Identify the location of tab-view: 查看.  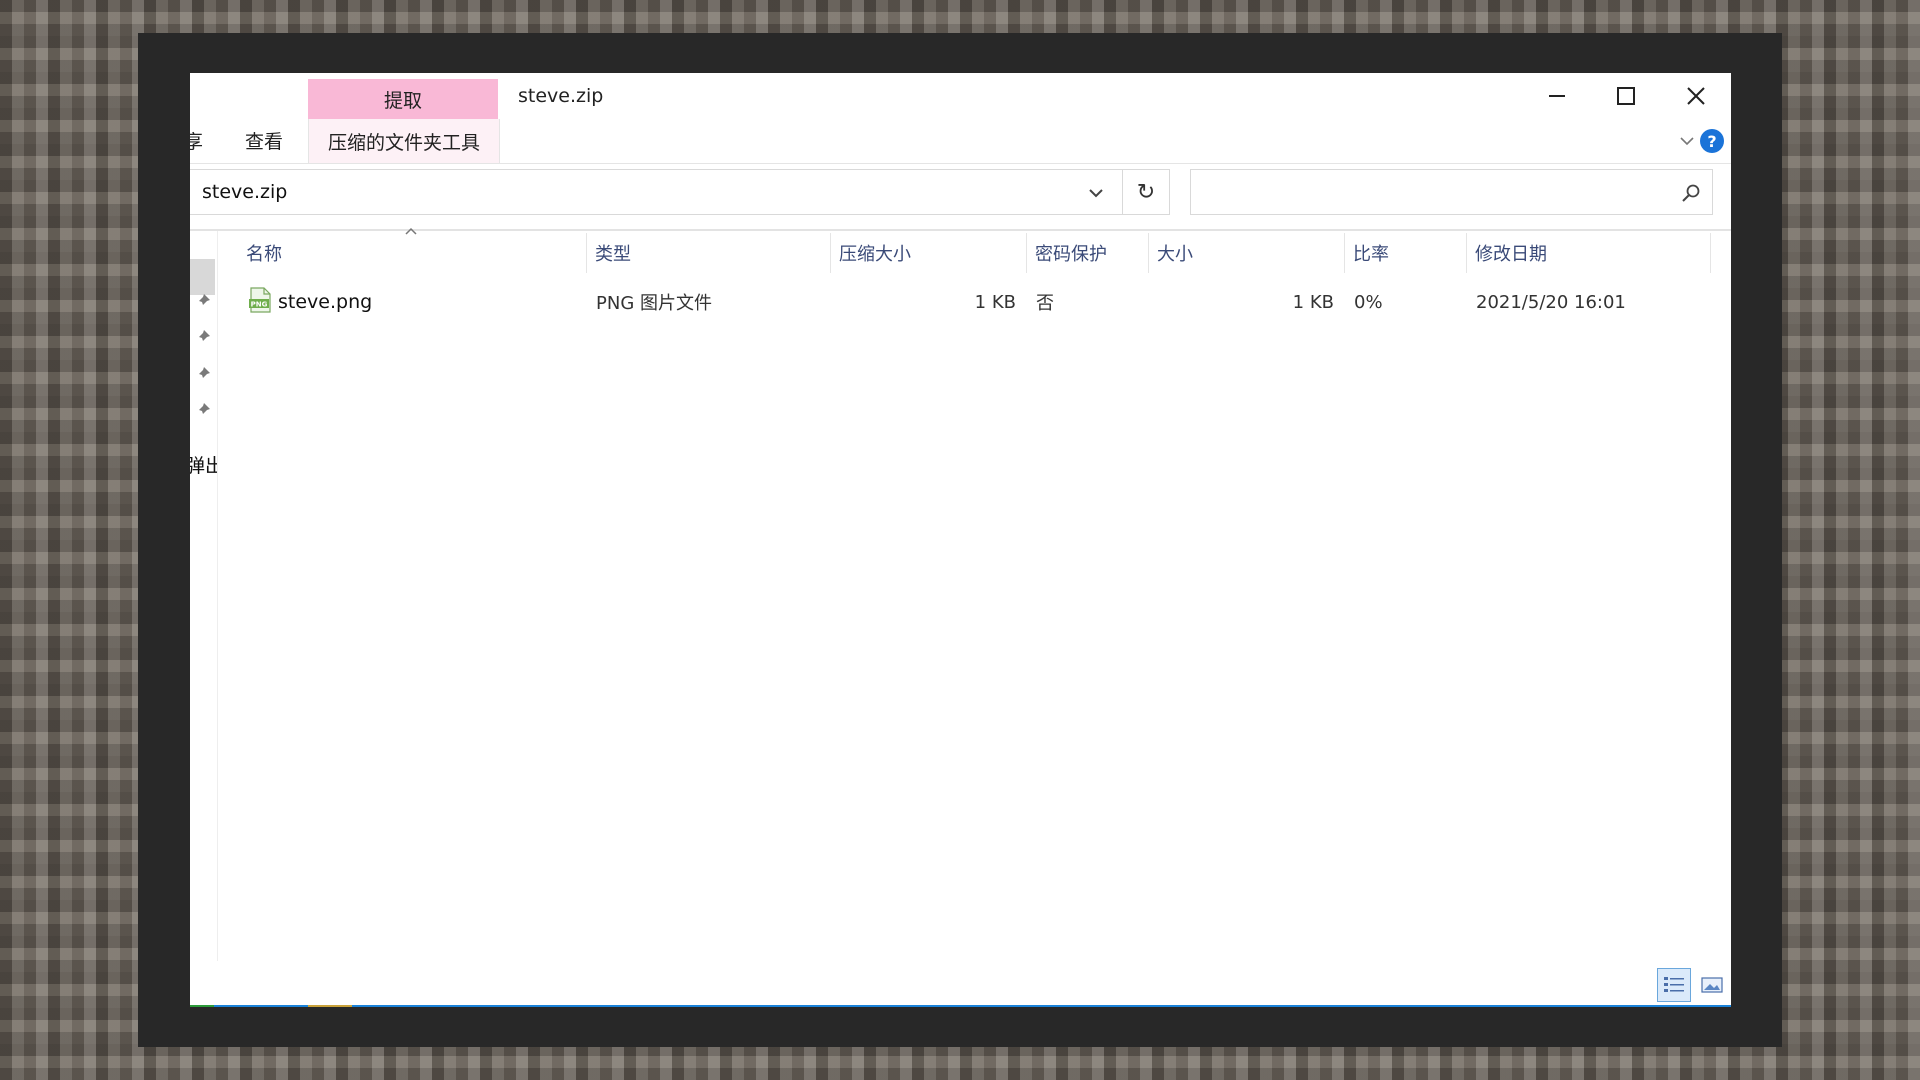
(264, 140).